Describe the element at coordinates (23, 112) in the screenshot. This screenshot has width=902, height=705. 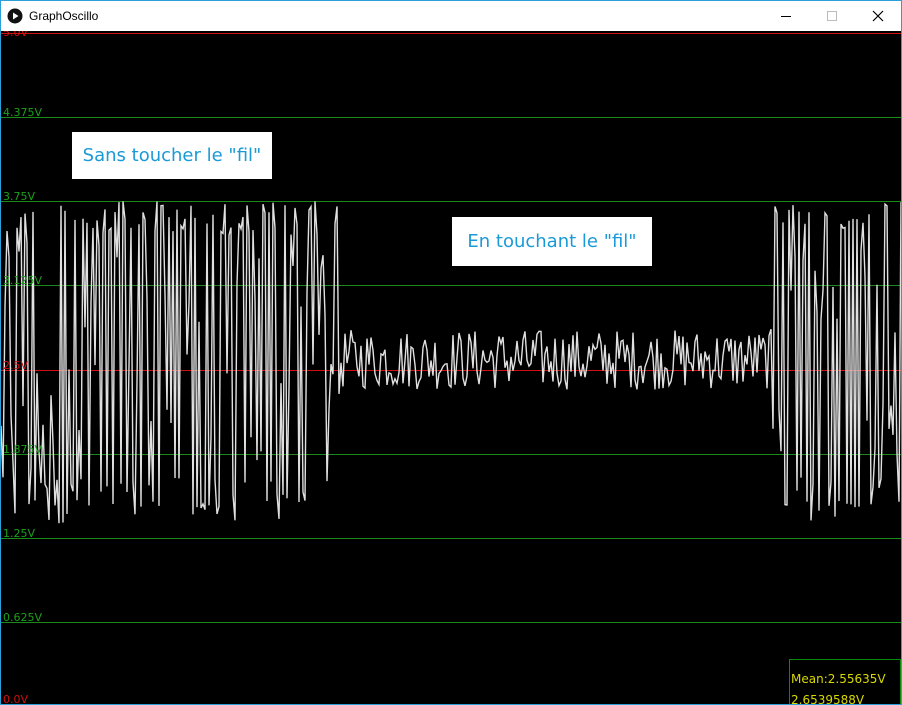
I see `y-axis-label: 4.375V` at that location.